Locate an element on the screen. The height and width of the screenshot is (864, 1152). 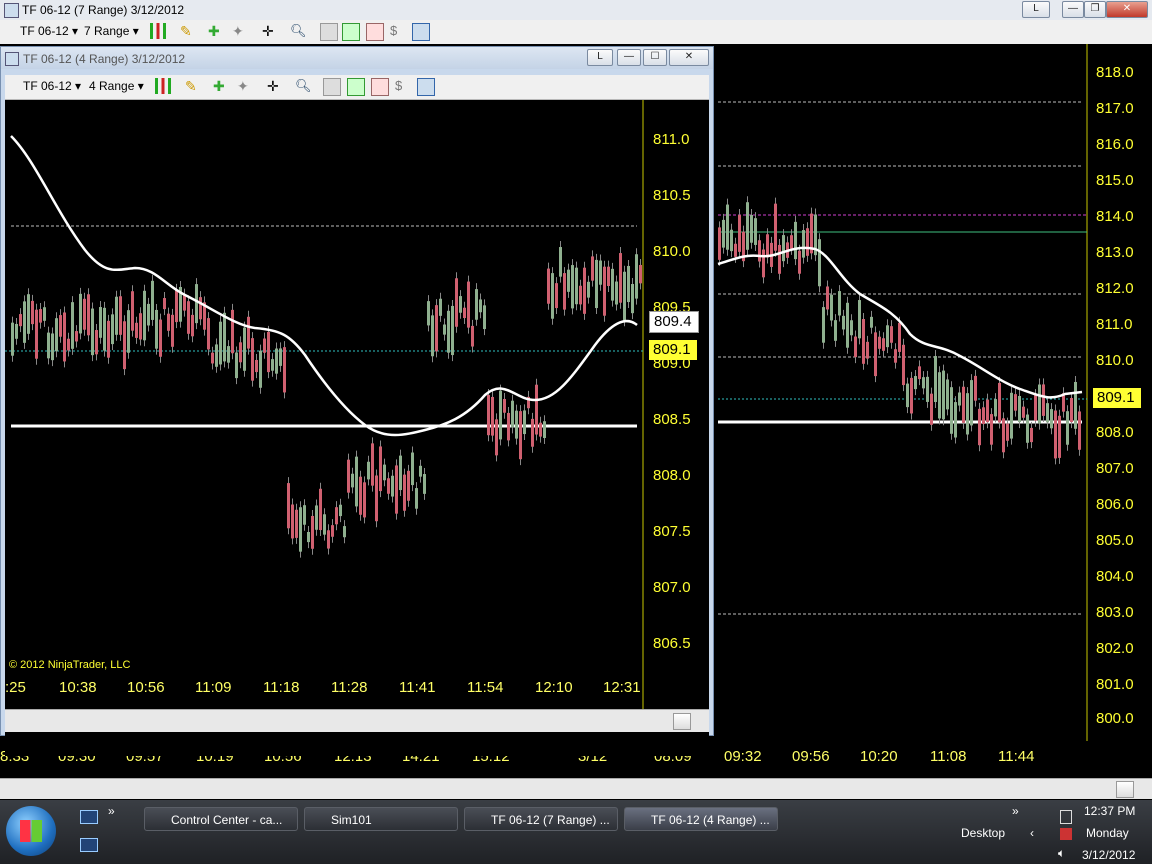
show-desktop-icon is located at coordinates (89, 817).